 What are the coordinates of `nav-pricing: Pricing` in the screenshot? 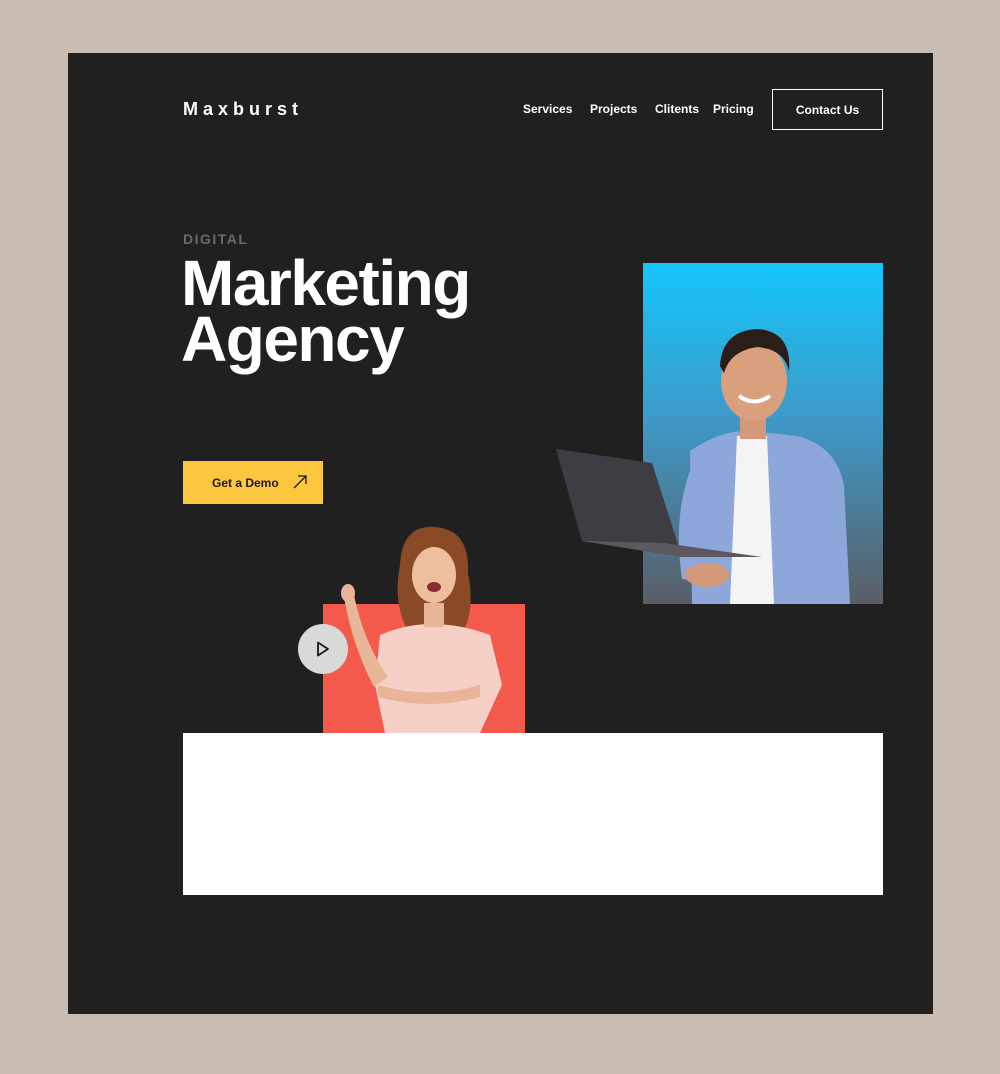 It's located at (733, 109).